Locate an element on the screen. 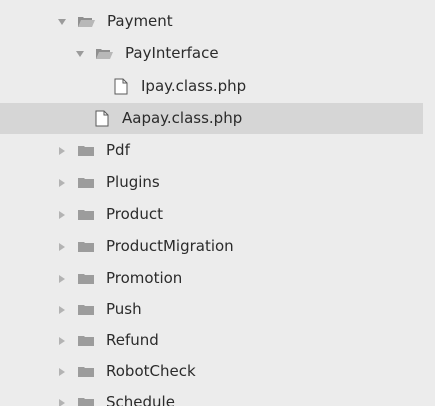  tree-item-label: Promotion is located at coordinates (144, 278).